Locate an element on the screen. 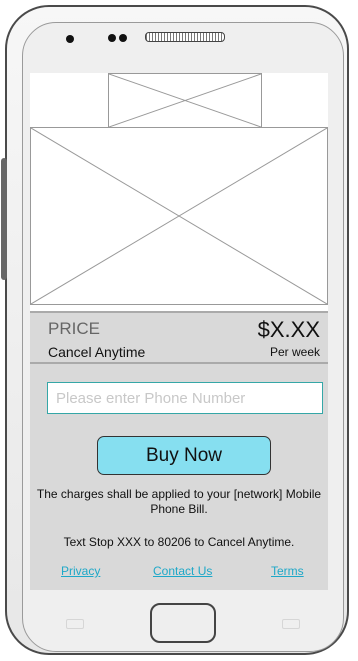  buy-now-button: Buy Now is located at coordinates (184, 455).